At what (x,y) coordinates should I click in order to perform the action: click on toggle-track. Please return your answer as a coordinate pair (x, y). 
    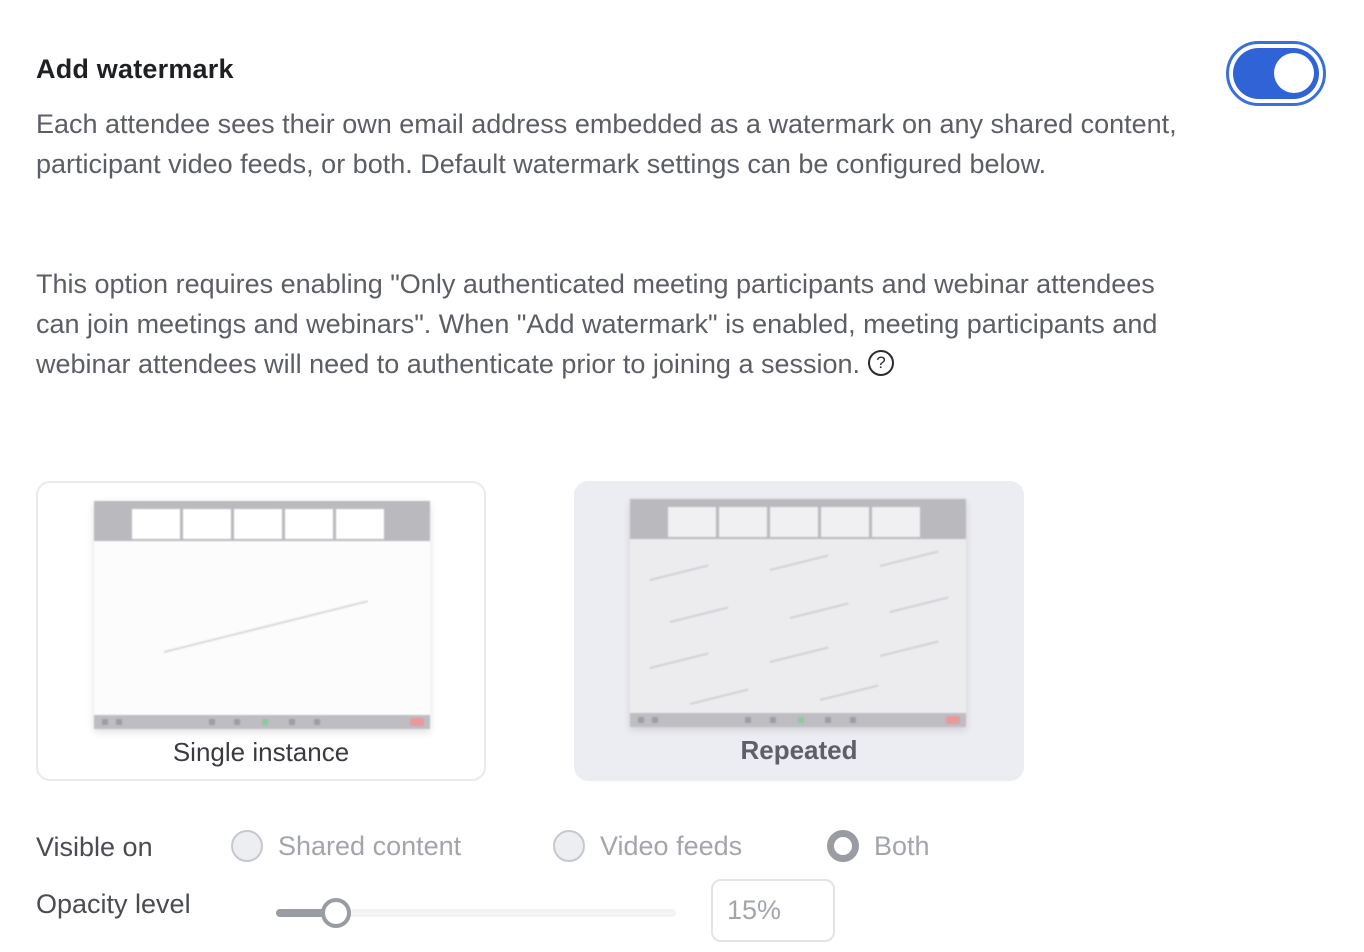
    Looking at the image, I should click on (1276, 73).